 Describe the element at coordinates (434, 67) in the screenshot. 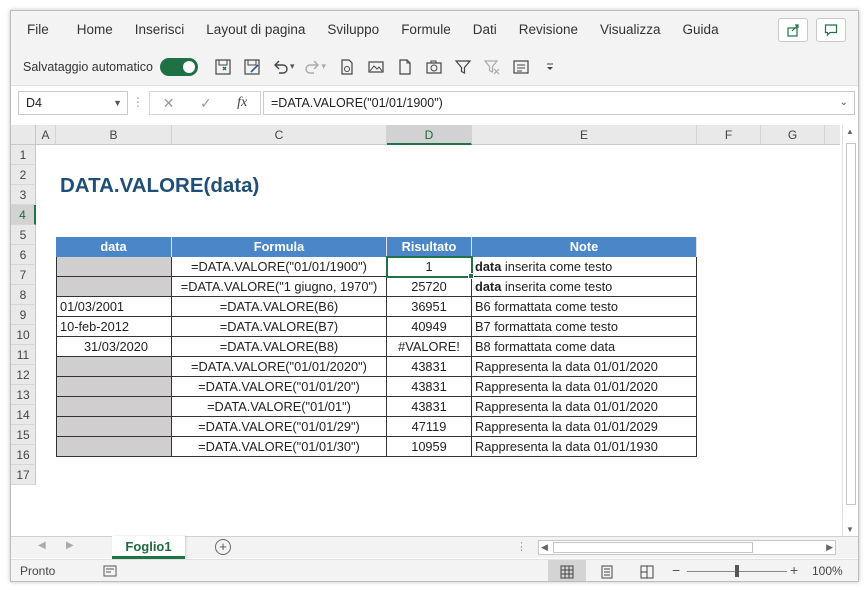

I see `camera-button` at that location.